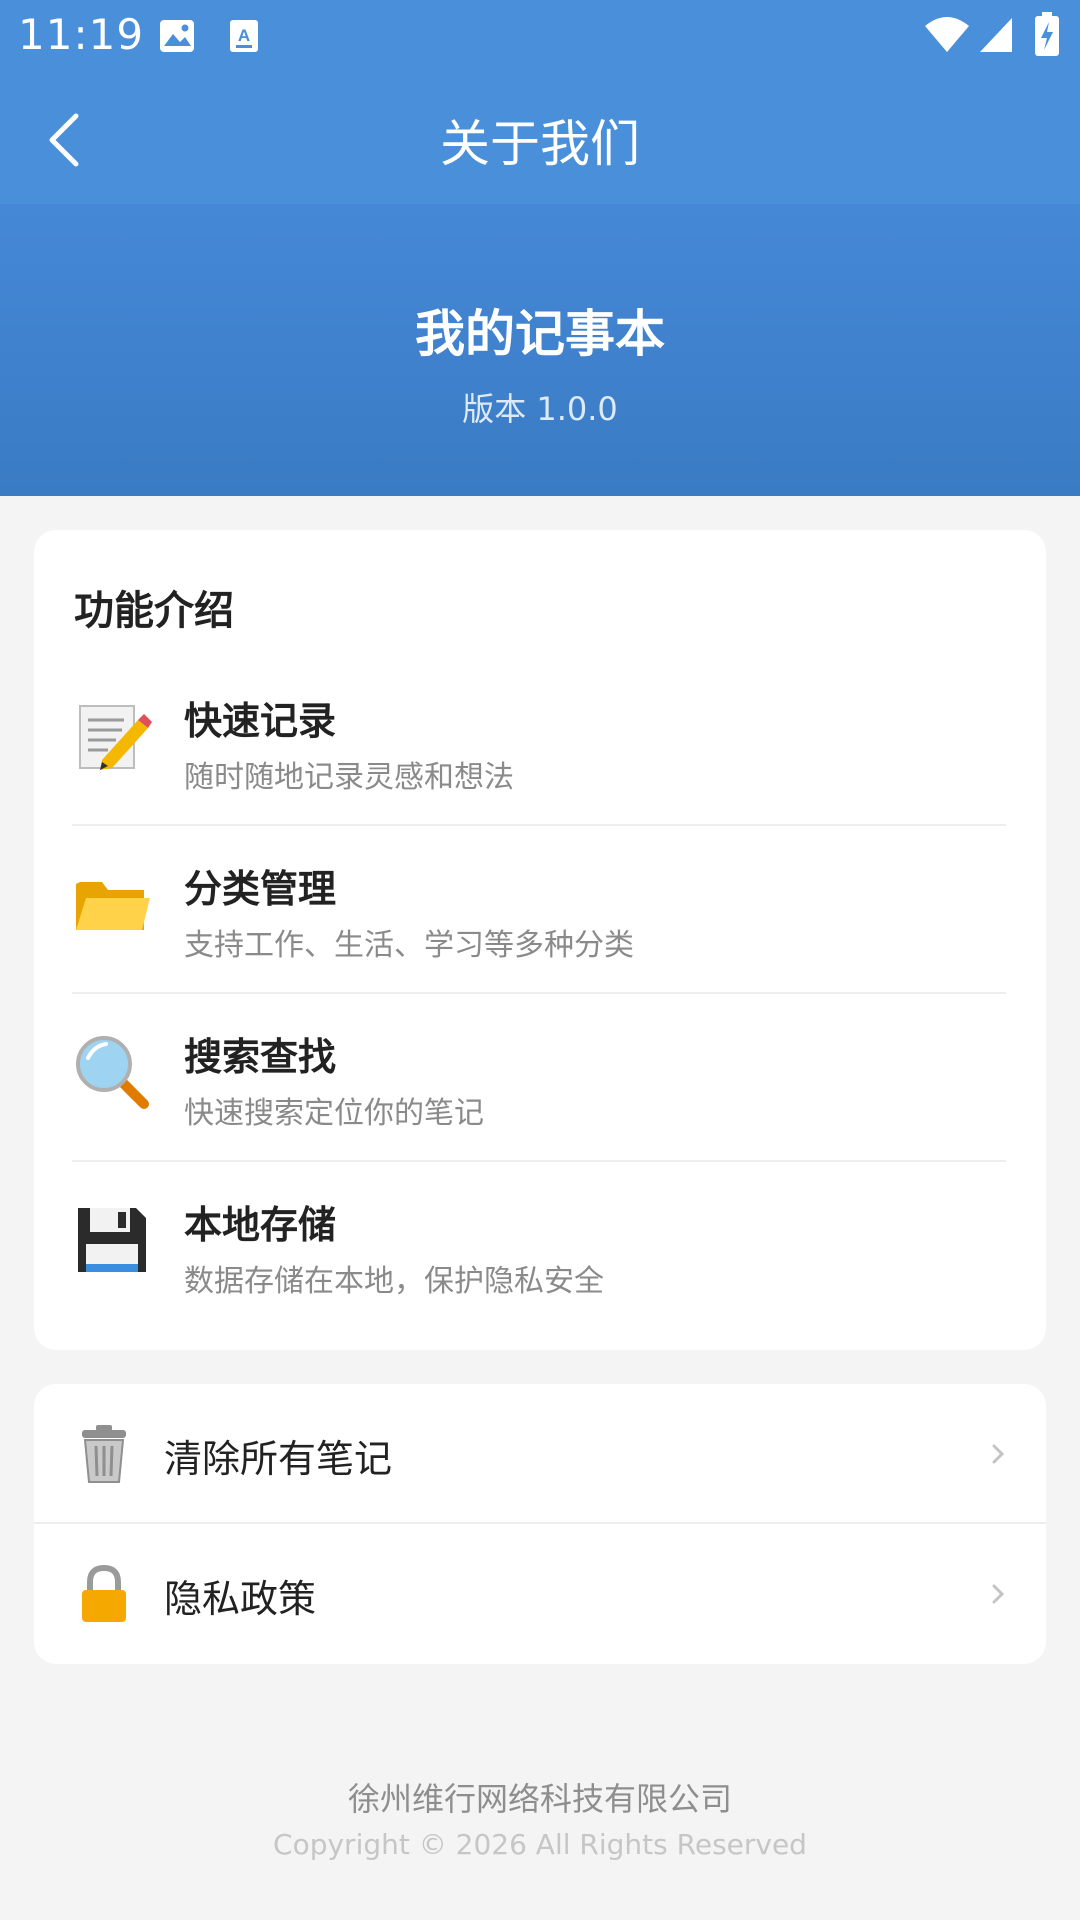  Describe the element at coordinates (278, 1459) in the screenshot. I see `action-label: 清除所有笔记` at that location.